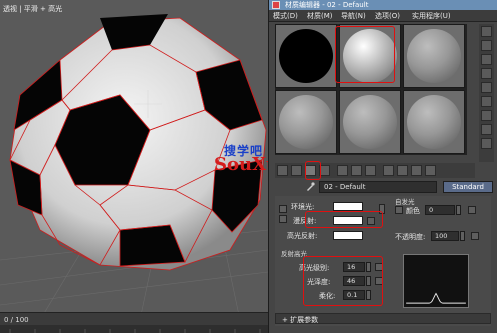  What do you see at coordinates (353, 16) in the screenshot?
I see `menu-navigation: 导航(N)` at bounding box center [353, 16].